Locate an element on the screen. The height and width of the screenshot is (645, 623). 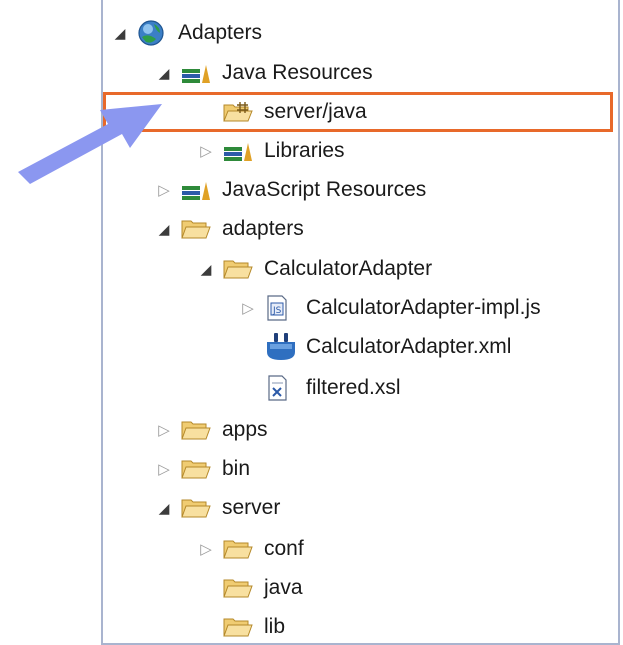
tree-item-filtered-xsl: filtered.xsl is located at coordinates (319, 388).